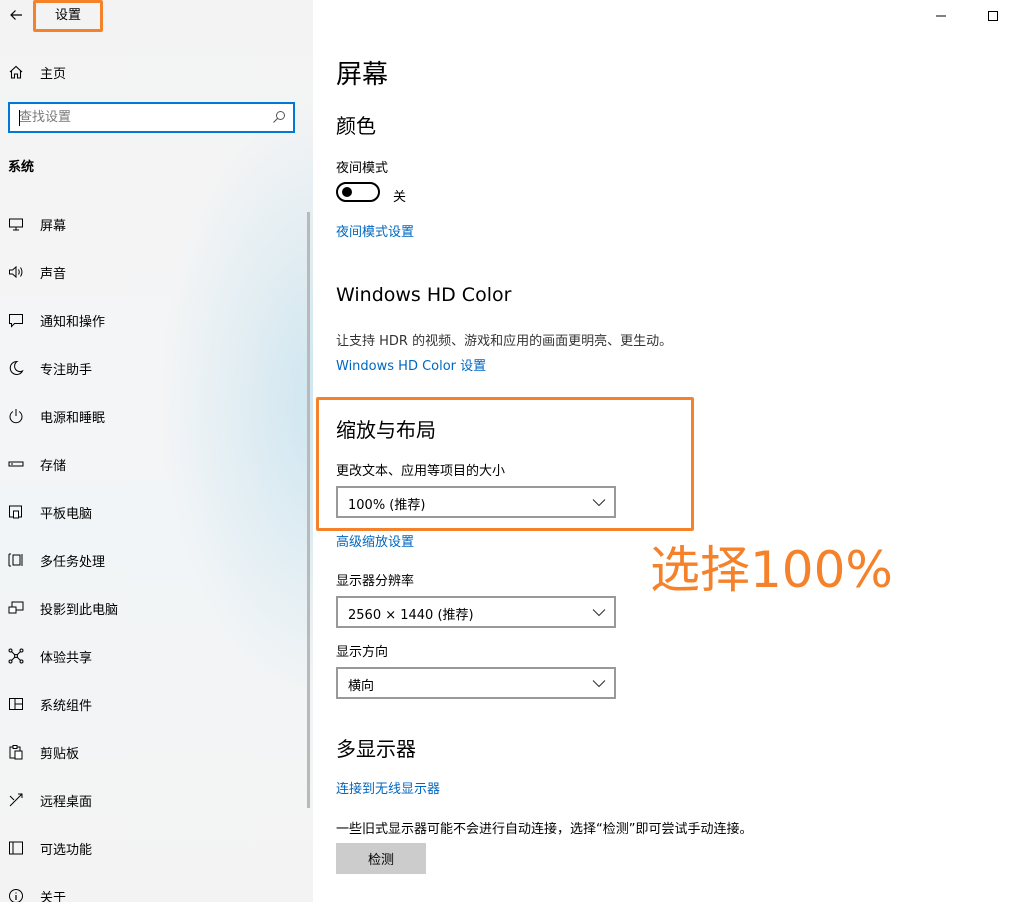  I want to click on text-caret, so click(19, 118).